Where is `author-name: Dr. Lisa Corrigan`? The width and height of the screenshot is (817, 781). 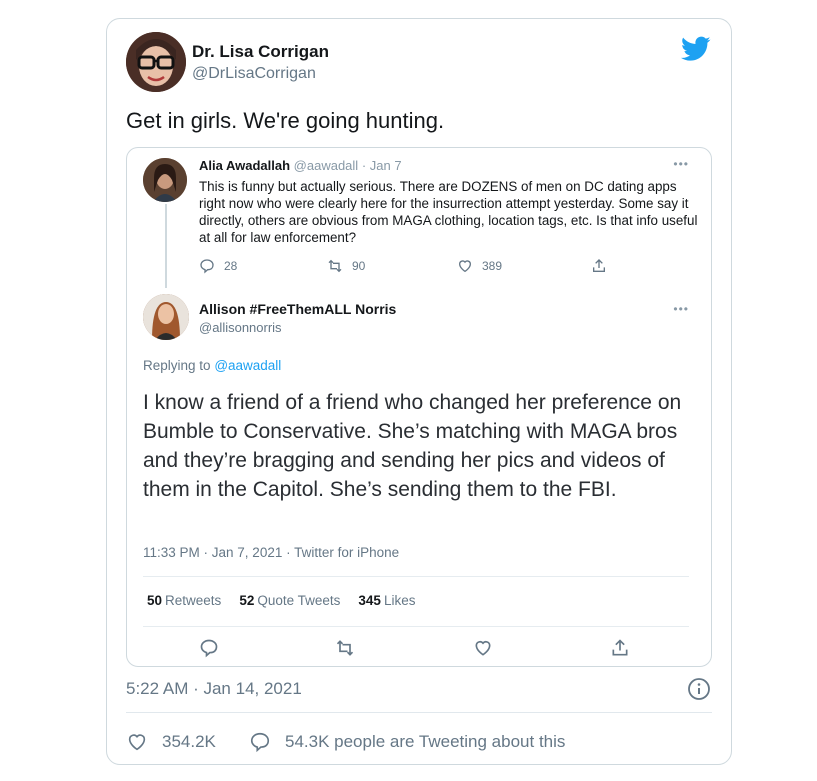 author-name: Dr. Lisa Corrigan is located at coordinates (260, 52).